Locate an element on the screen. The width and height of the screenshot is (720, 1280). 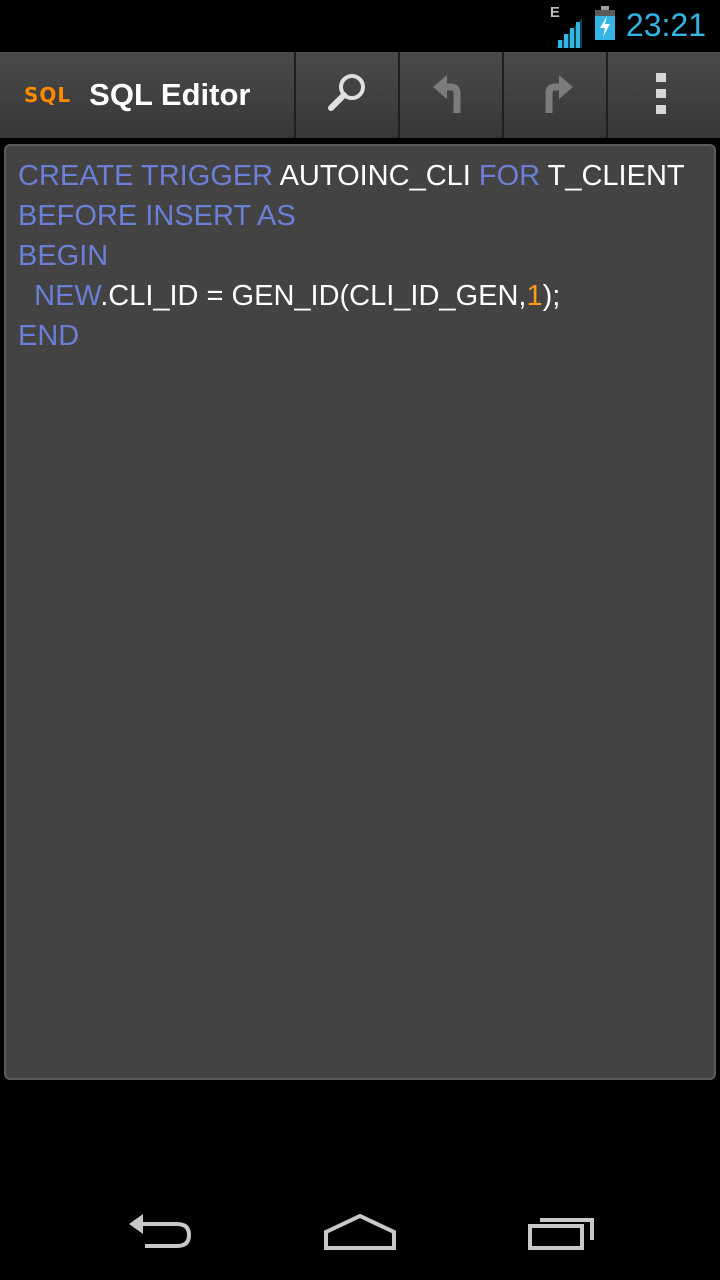
sql-text: ); is located at coordinates (551, 296).